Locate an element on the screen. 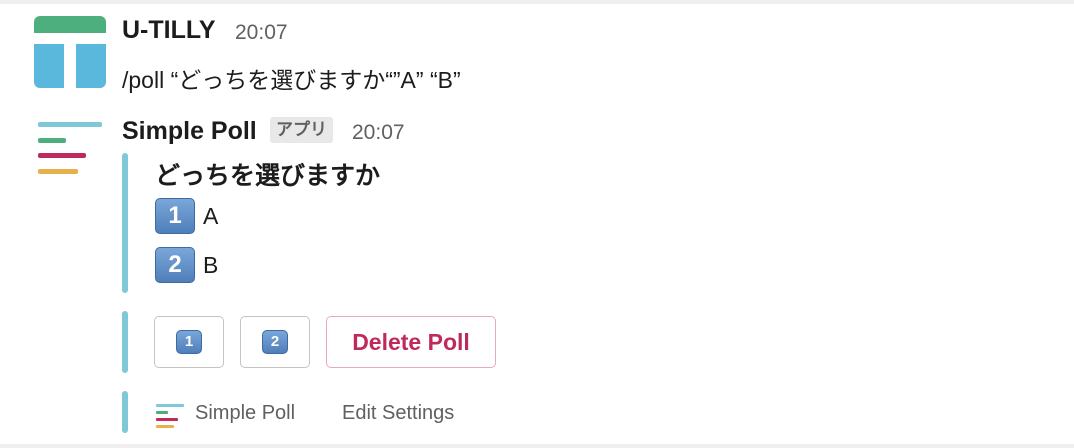  simple-poll-footer-icon is located at coordinates (171, 416).